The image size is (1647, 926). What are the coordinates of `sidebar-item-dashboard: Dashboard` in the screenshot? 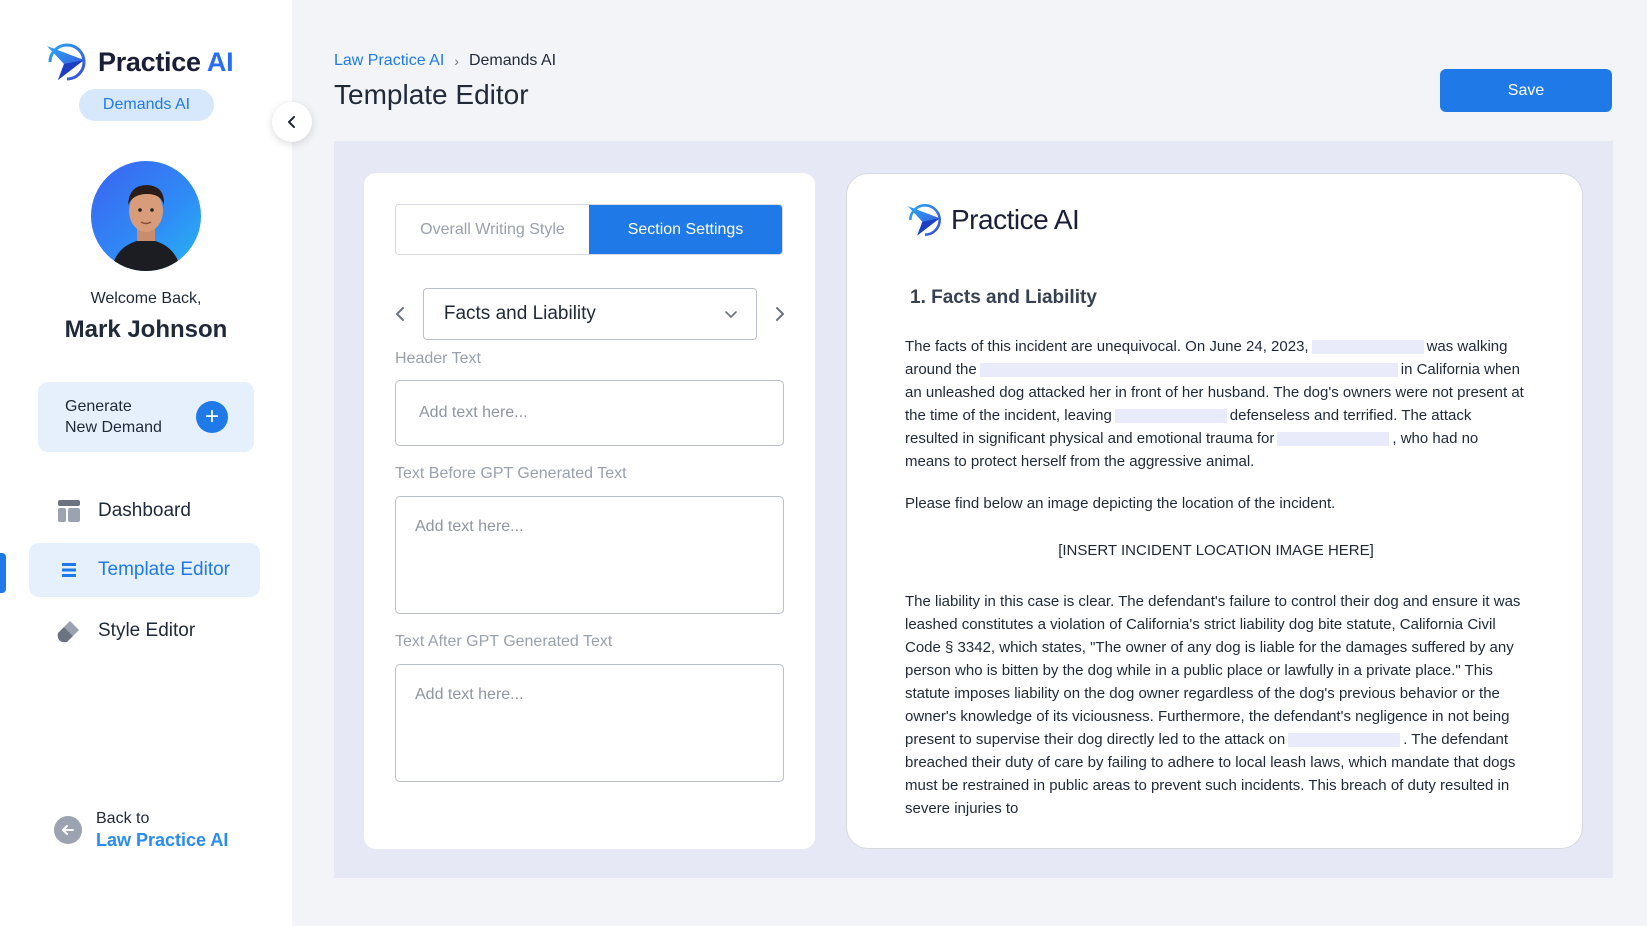 It's located at (144, 511).